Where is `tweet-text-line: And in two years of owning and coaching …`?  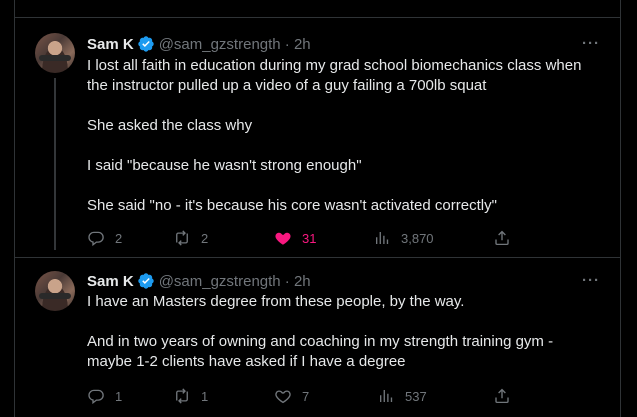
tweet-text-line: And in two years of owning and coaching … is located at coordinates (320, 341).